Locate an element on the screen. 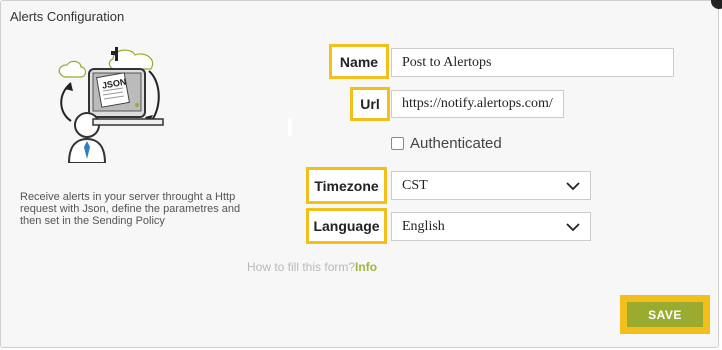 This screenshot has height=350, width=722. language-value: English is located at coordinates (423, 226).